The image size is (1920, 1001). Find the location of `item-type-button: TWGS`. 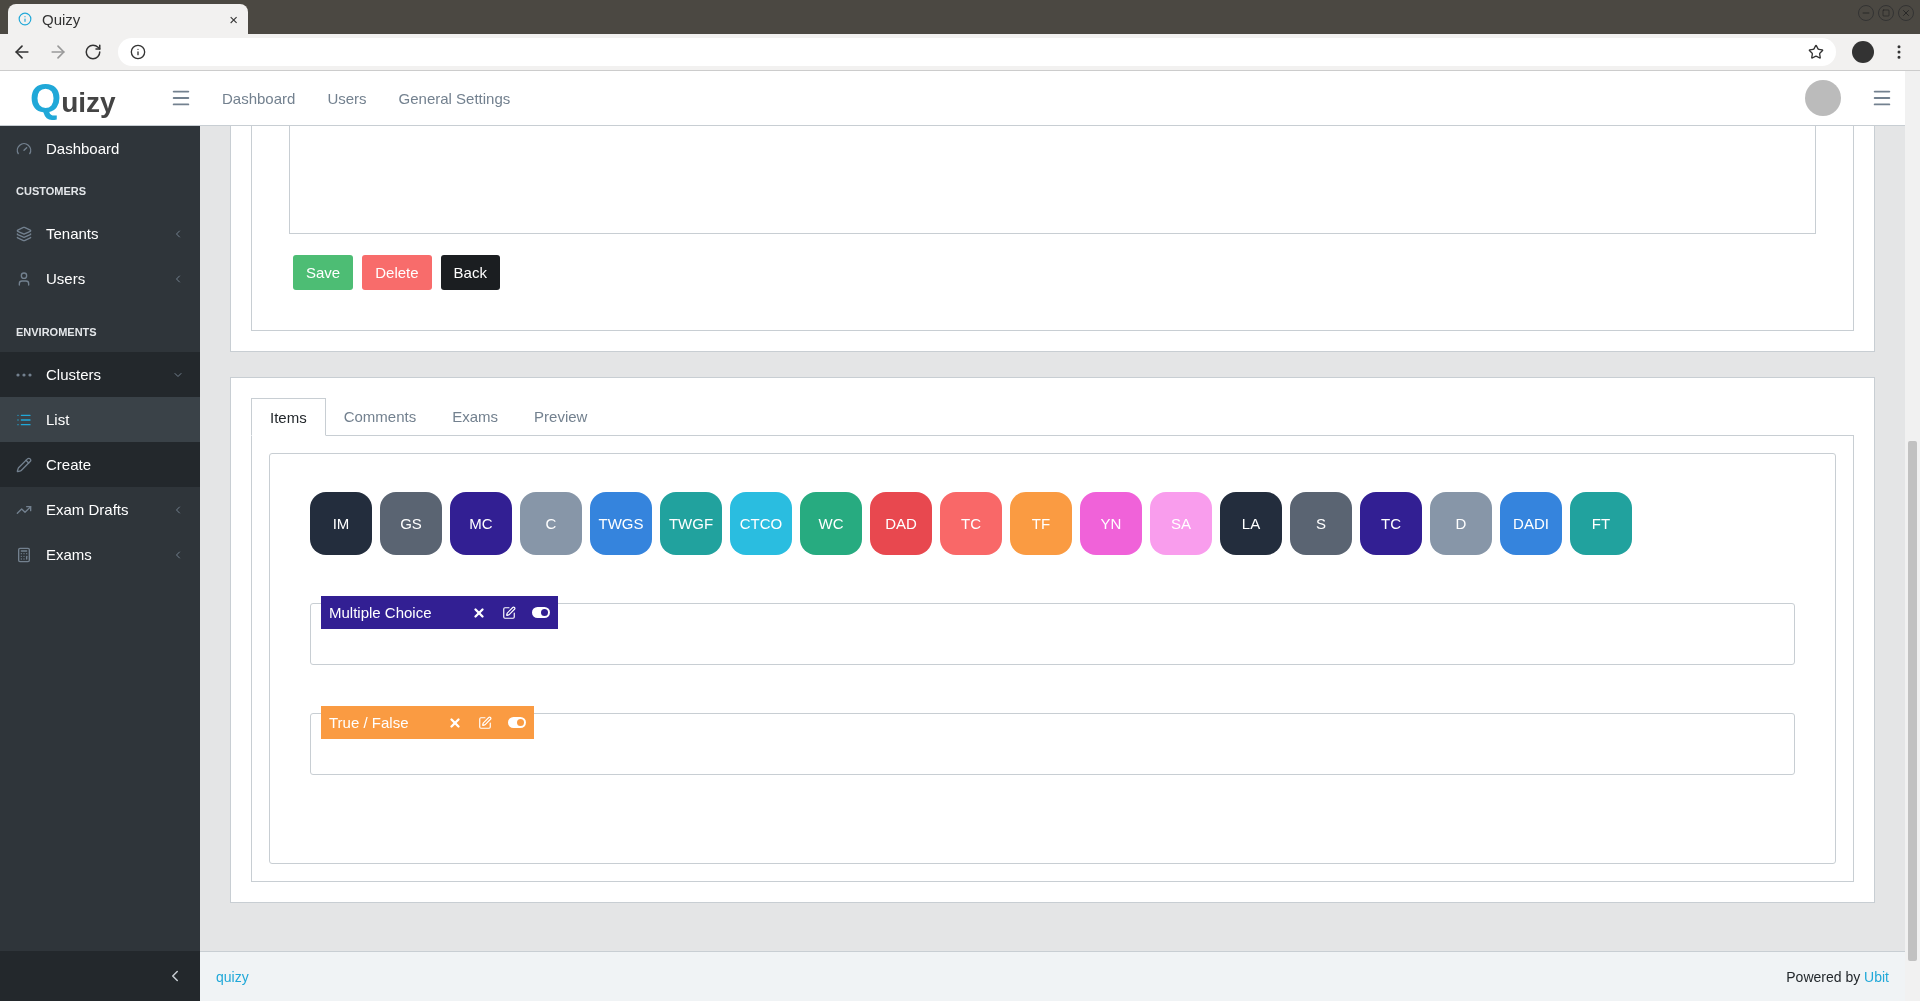

item-type-button: TWGS is located at coordinates (621, 523).